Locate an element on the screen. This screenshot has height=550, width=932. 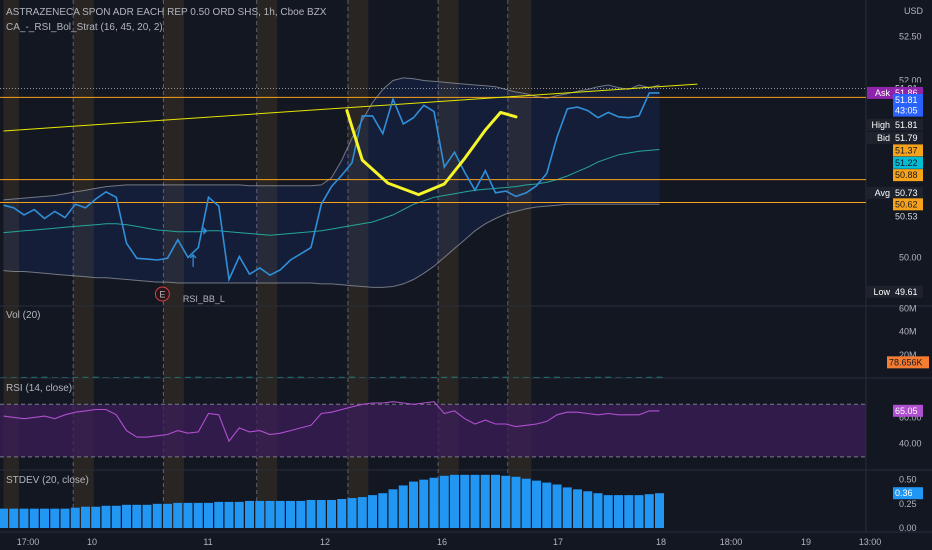
currency-label: USD is located at coordinates (914, 11).